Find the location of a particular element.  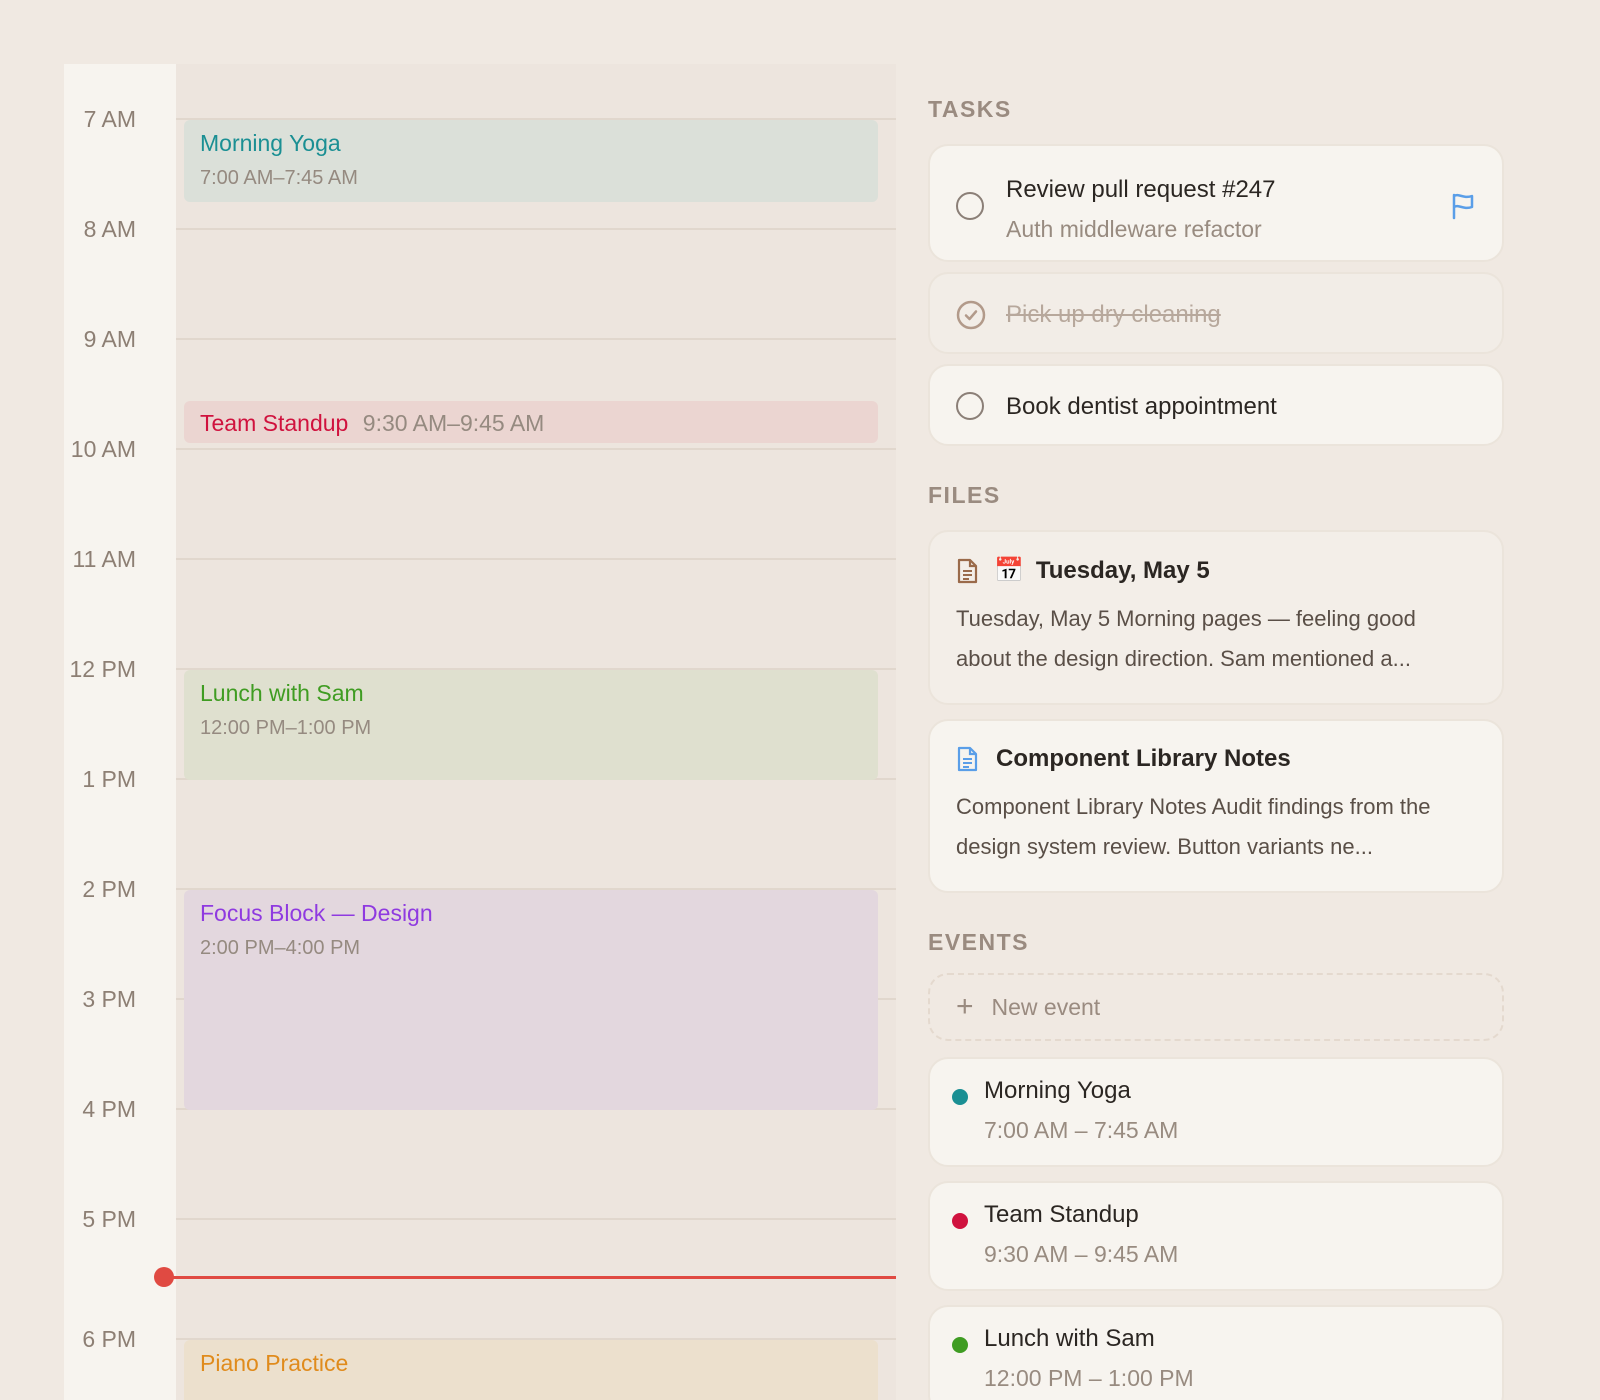

time-gutter is located at coordinates (120, 732).